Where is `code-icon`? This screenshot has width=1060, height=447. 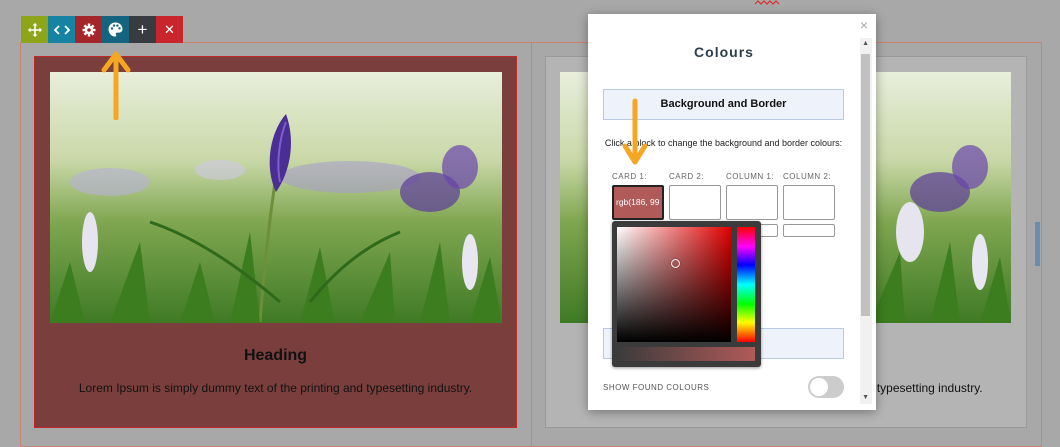
code-icon is located at coordinates (61, 29).